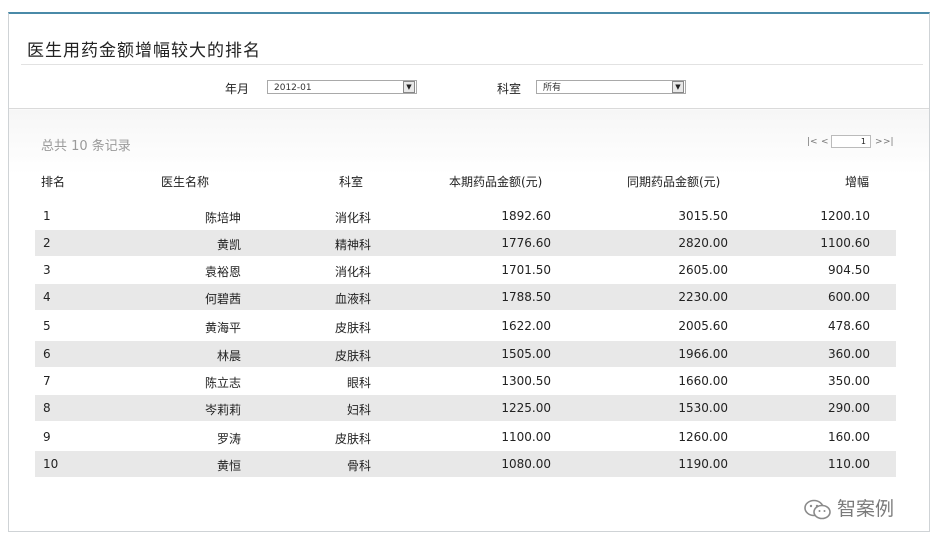 The image size is (936, 547). Describe the element at coordinates (47, 354) in the screenshot. I see `cell-rank: 6` at that location.